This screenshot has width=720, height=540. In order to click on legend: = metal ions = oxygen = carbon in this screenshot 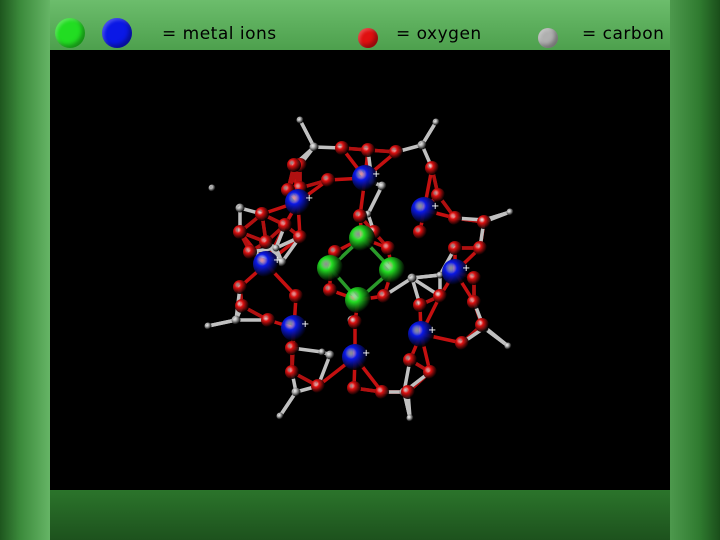, I will do `click(360, 33)`.